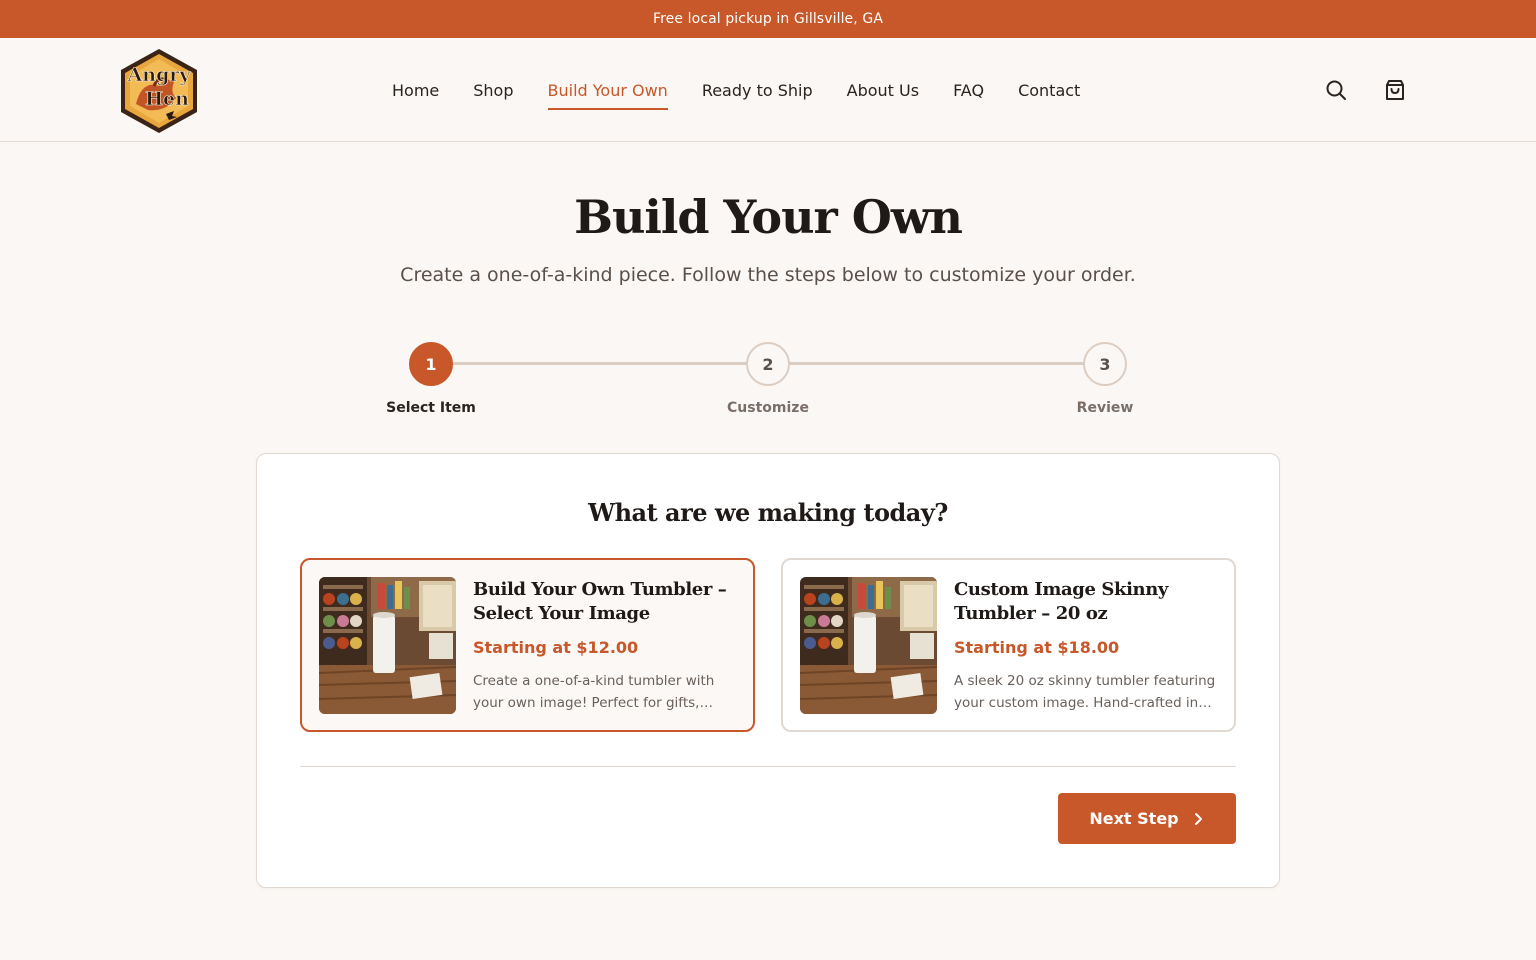  Describe the element at coordinates (493, 90) in the screenshot. I see `nav-shop: Shop` at that location.